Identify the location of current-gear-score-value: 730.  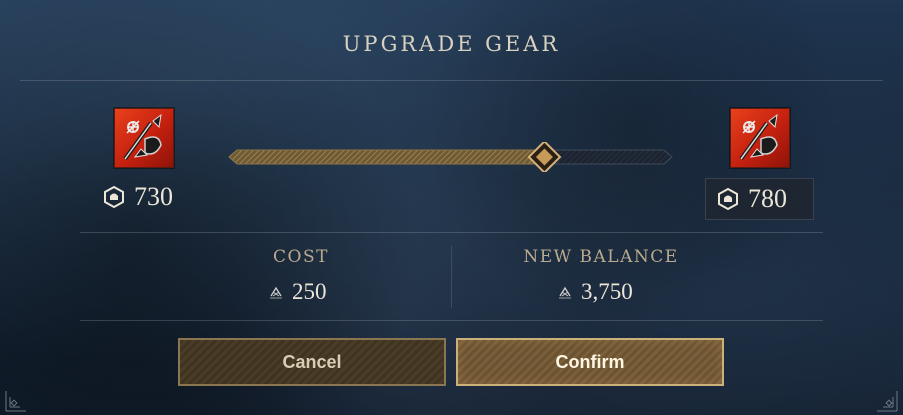
(153, 196).